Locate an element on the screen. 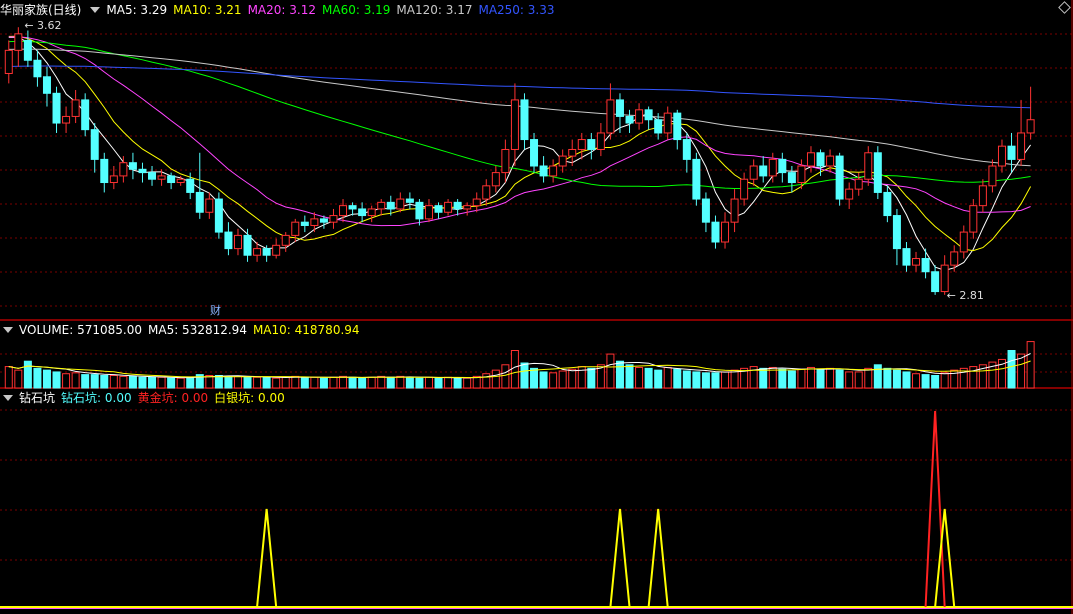  huangjin-spike is located at coordinates (935, 509).